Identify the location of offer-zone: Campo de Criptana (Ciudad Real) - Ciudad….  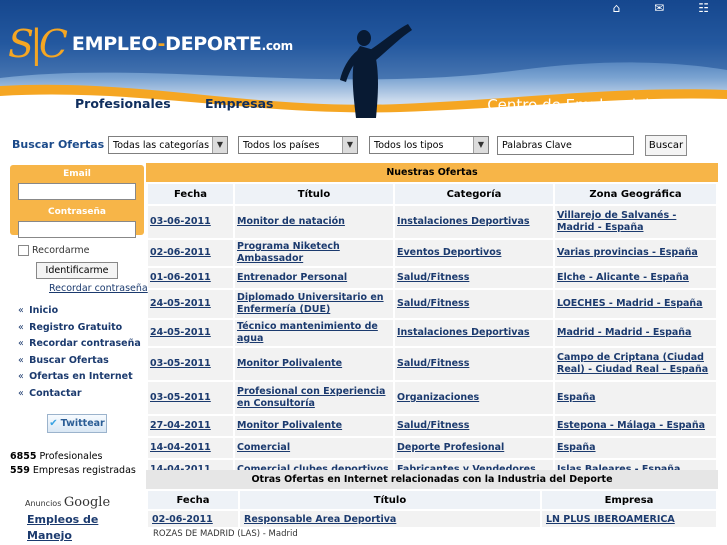
(635, 364).